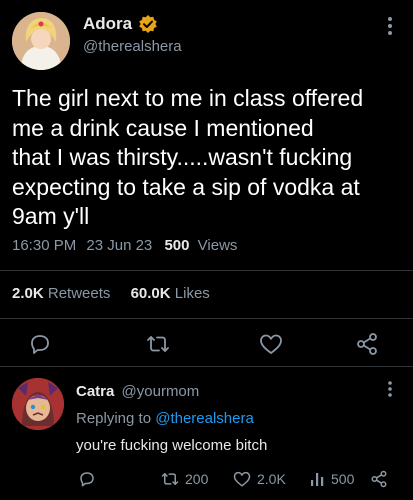 Image resolution: width=413 pixels, height=500 pixels. I want to click on tweet-text-line: me a drink cause I mentioned, so click(163, 127).